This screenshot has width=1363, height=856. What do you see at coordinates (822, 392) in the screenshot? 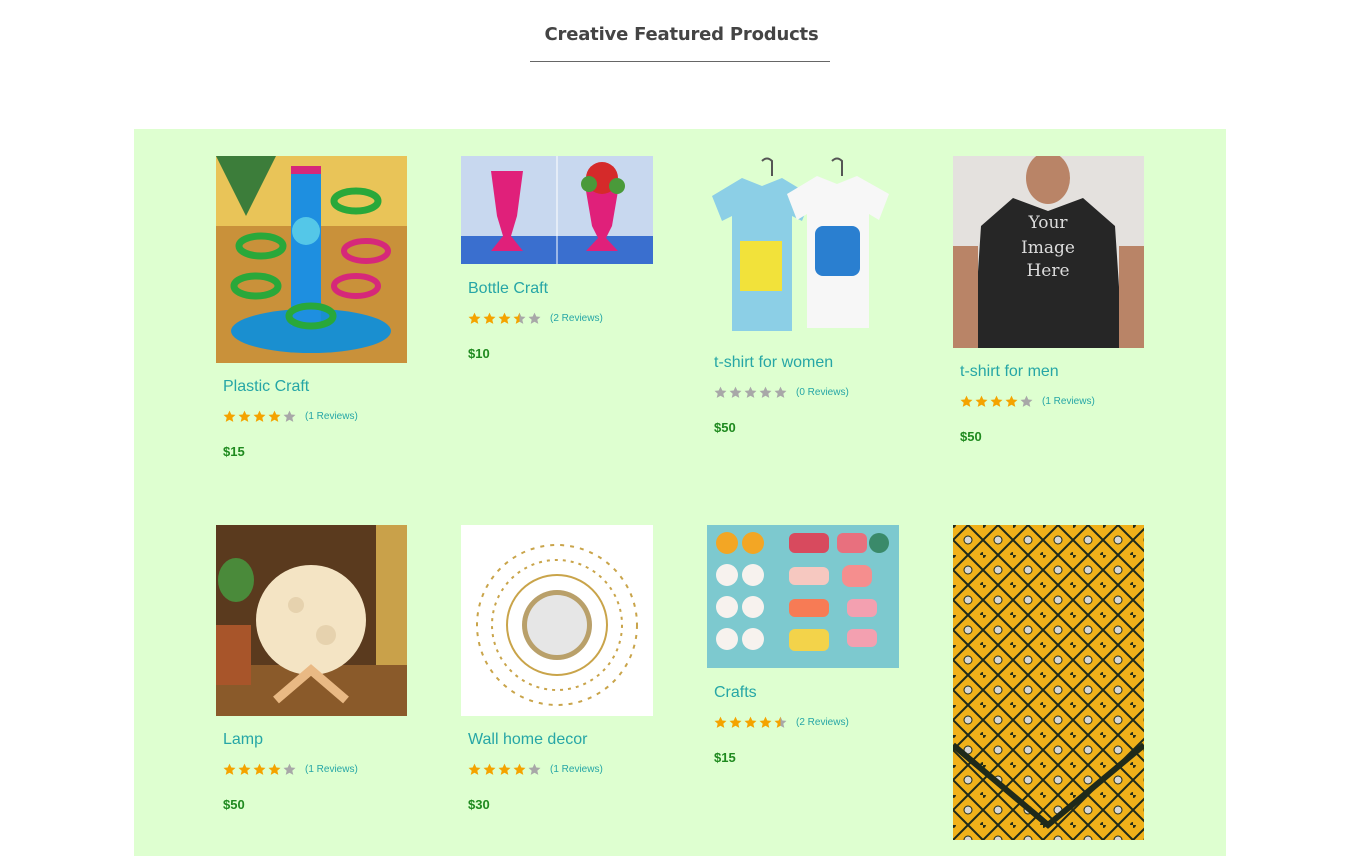
I see `review-count-link: (0 Reviews)` at bounding box center [822, 392].